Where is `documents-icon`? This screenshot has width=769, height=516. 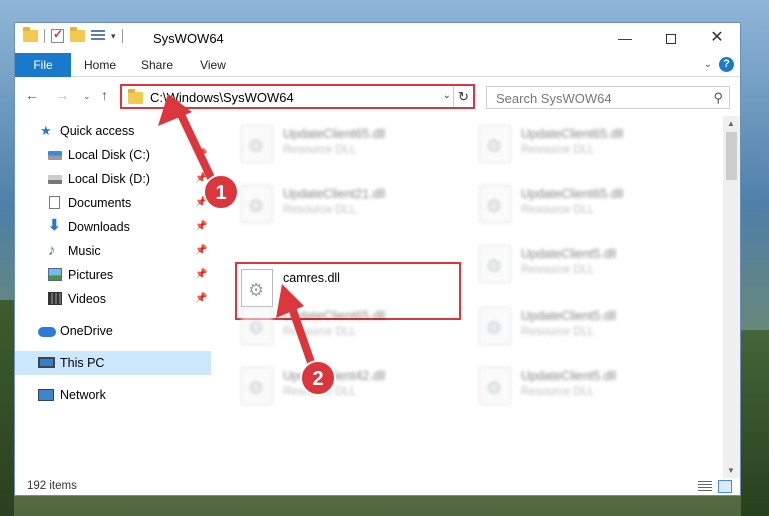
documents-icon is located at coordinates (54, 202).